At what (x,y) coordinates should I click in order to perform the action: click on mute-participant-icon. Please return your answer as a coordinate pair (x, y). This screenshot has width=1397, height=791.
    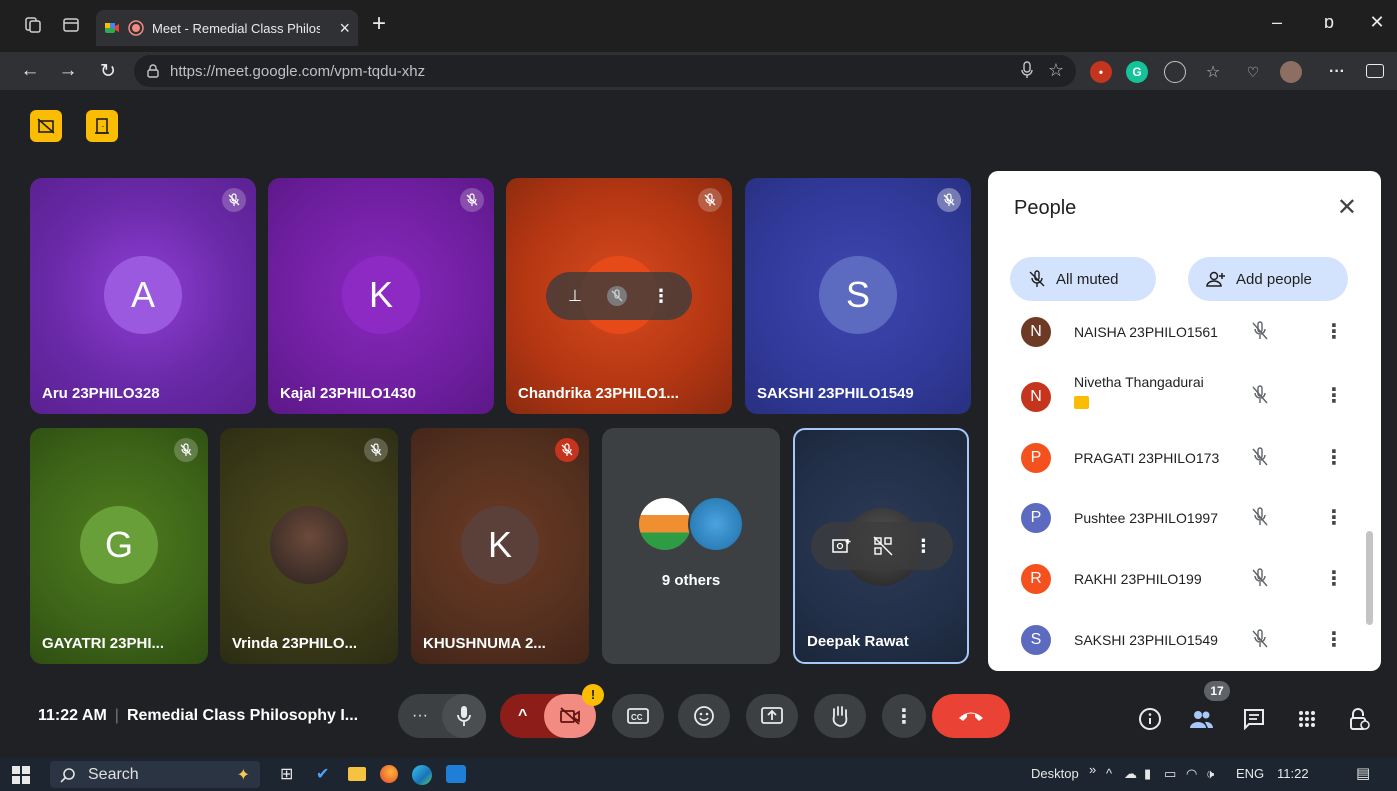
    Looking at the image, I should click on (617, 296).